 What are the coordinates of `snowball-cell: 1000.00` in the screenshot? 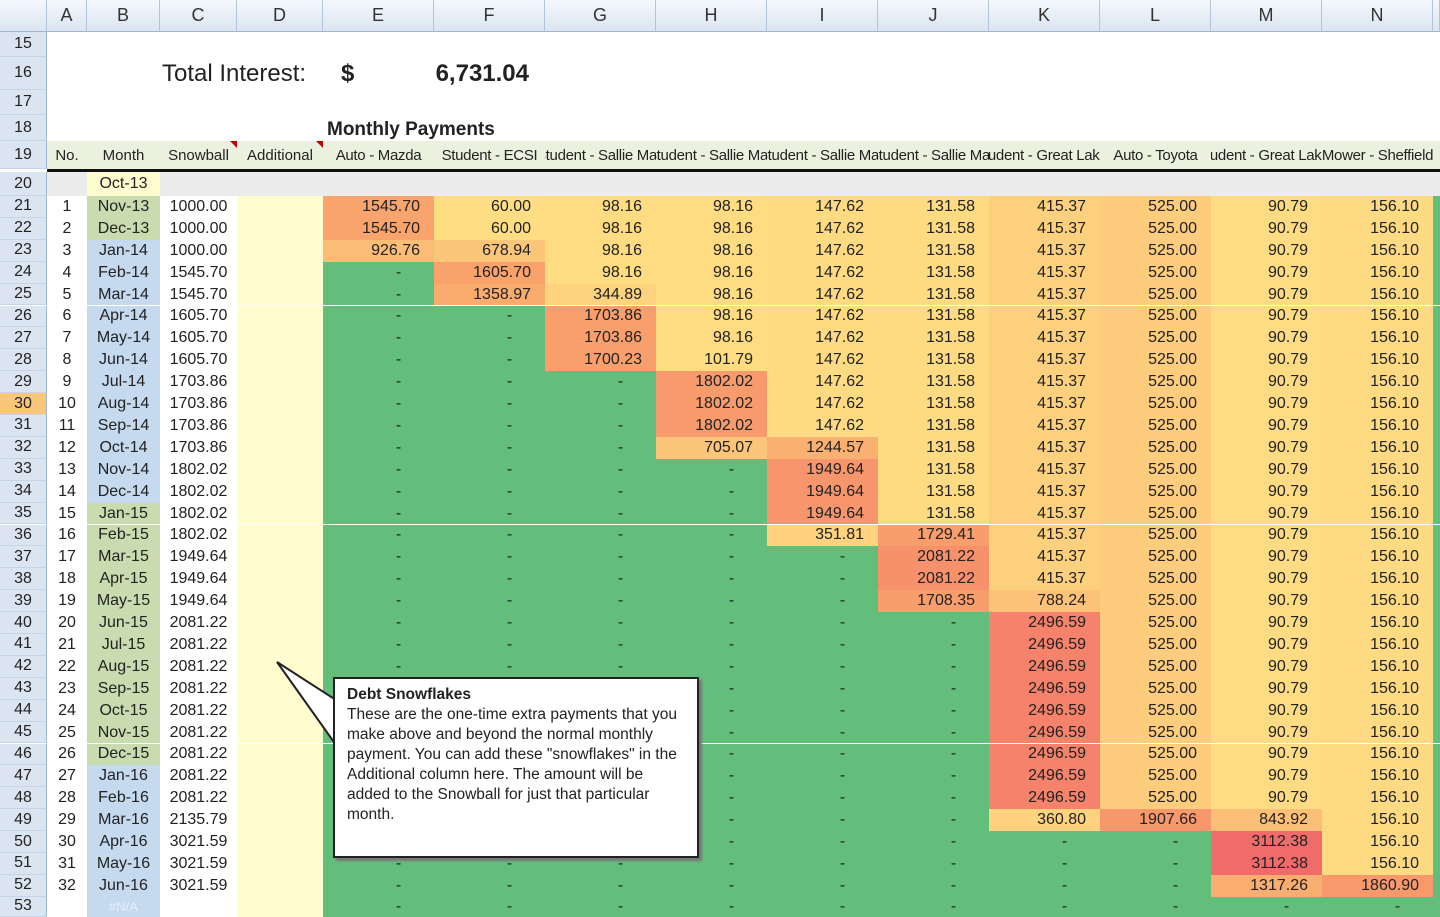 It's located at (198, 207).